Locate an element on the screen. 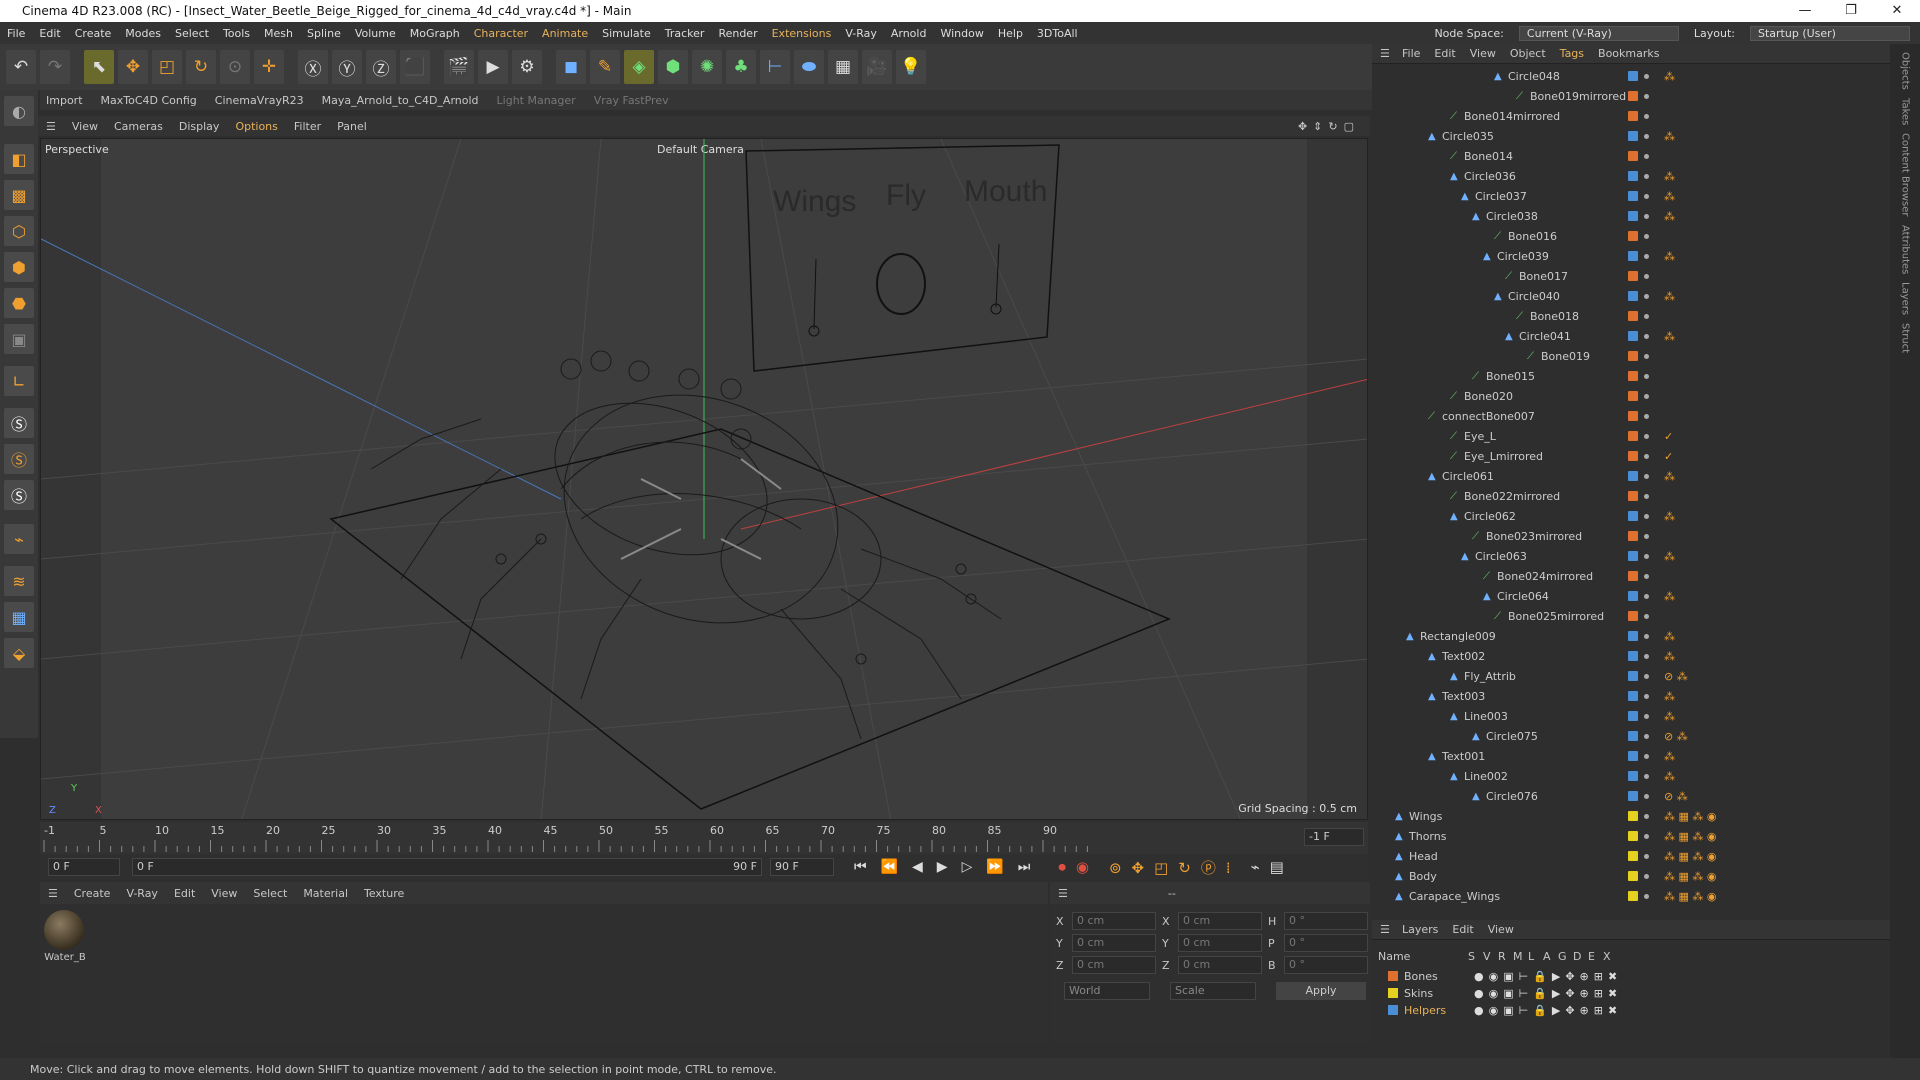  object-row: Circle076 ▲ ⊘ ⁂ is located at coordinates (1622, 796).